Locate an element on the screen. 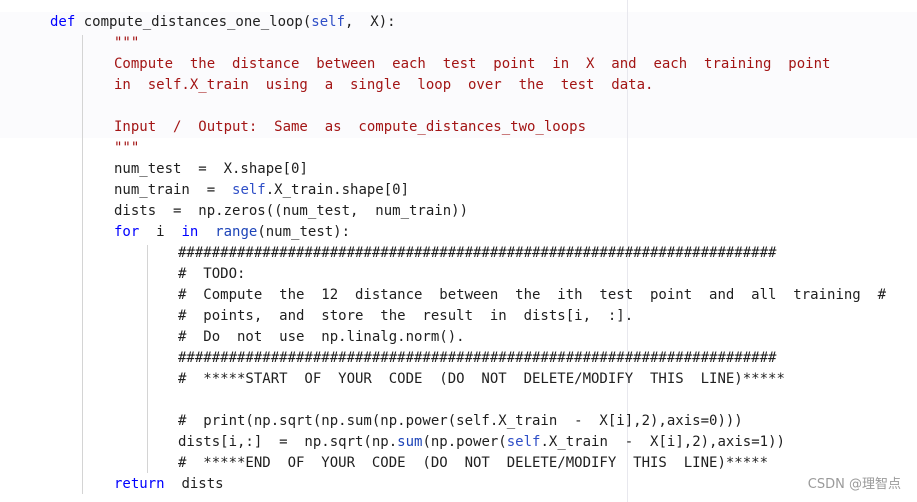  code-token: in is located at coordinates (194, 232).